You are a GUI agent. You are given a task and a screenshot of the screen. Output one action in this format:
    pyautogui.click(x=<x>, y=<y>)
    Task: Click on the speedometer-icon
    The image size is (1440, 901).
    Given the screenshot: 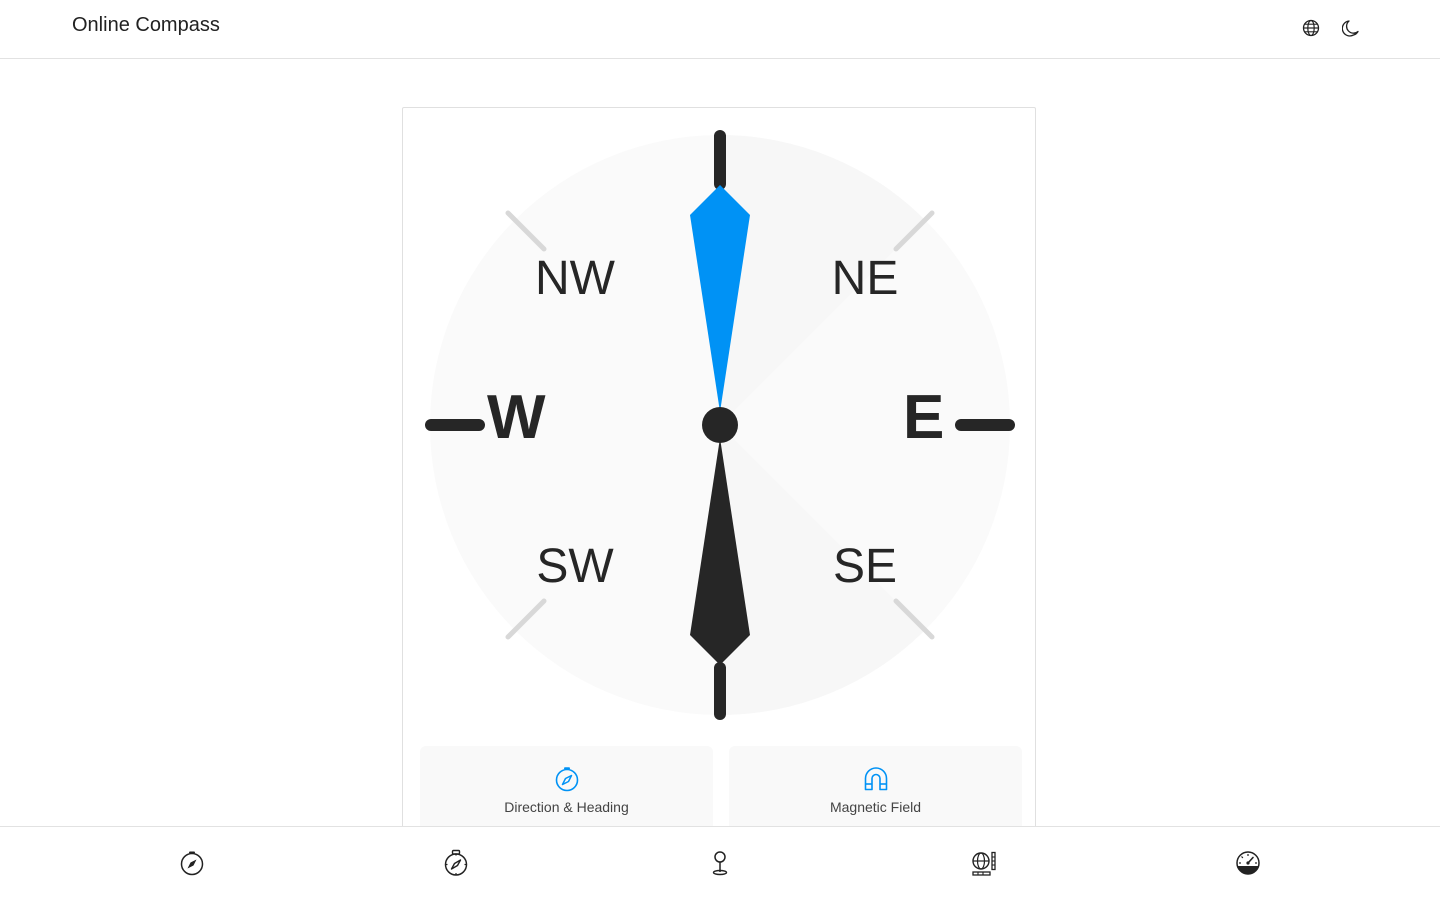 What is the action you would take?
    pyautogui.click(x=1248, y=863)
    